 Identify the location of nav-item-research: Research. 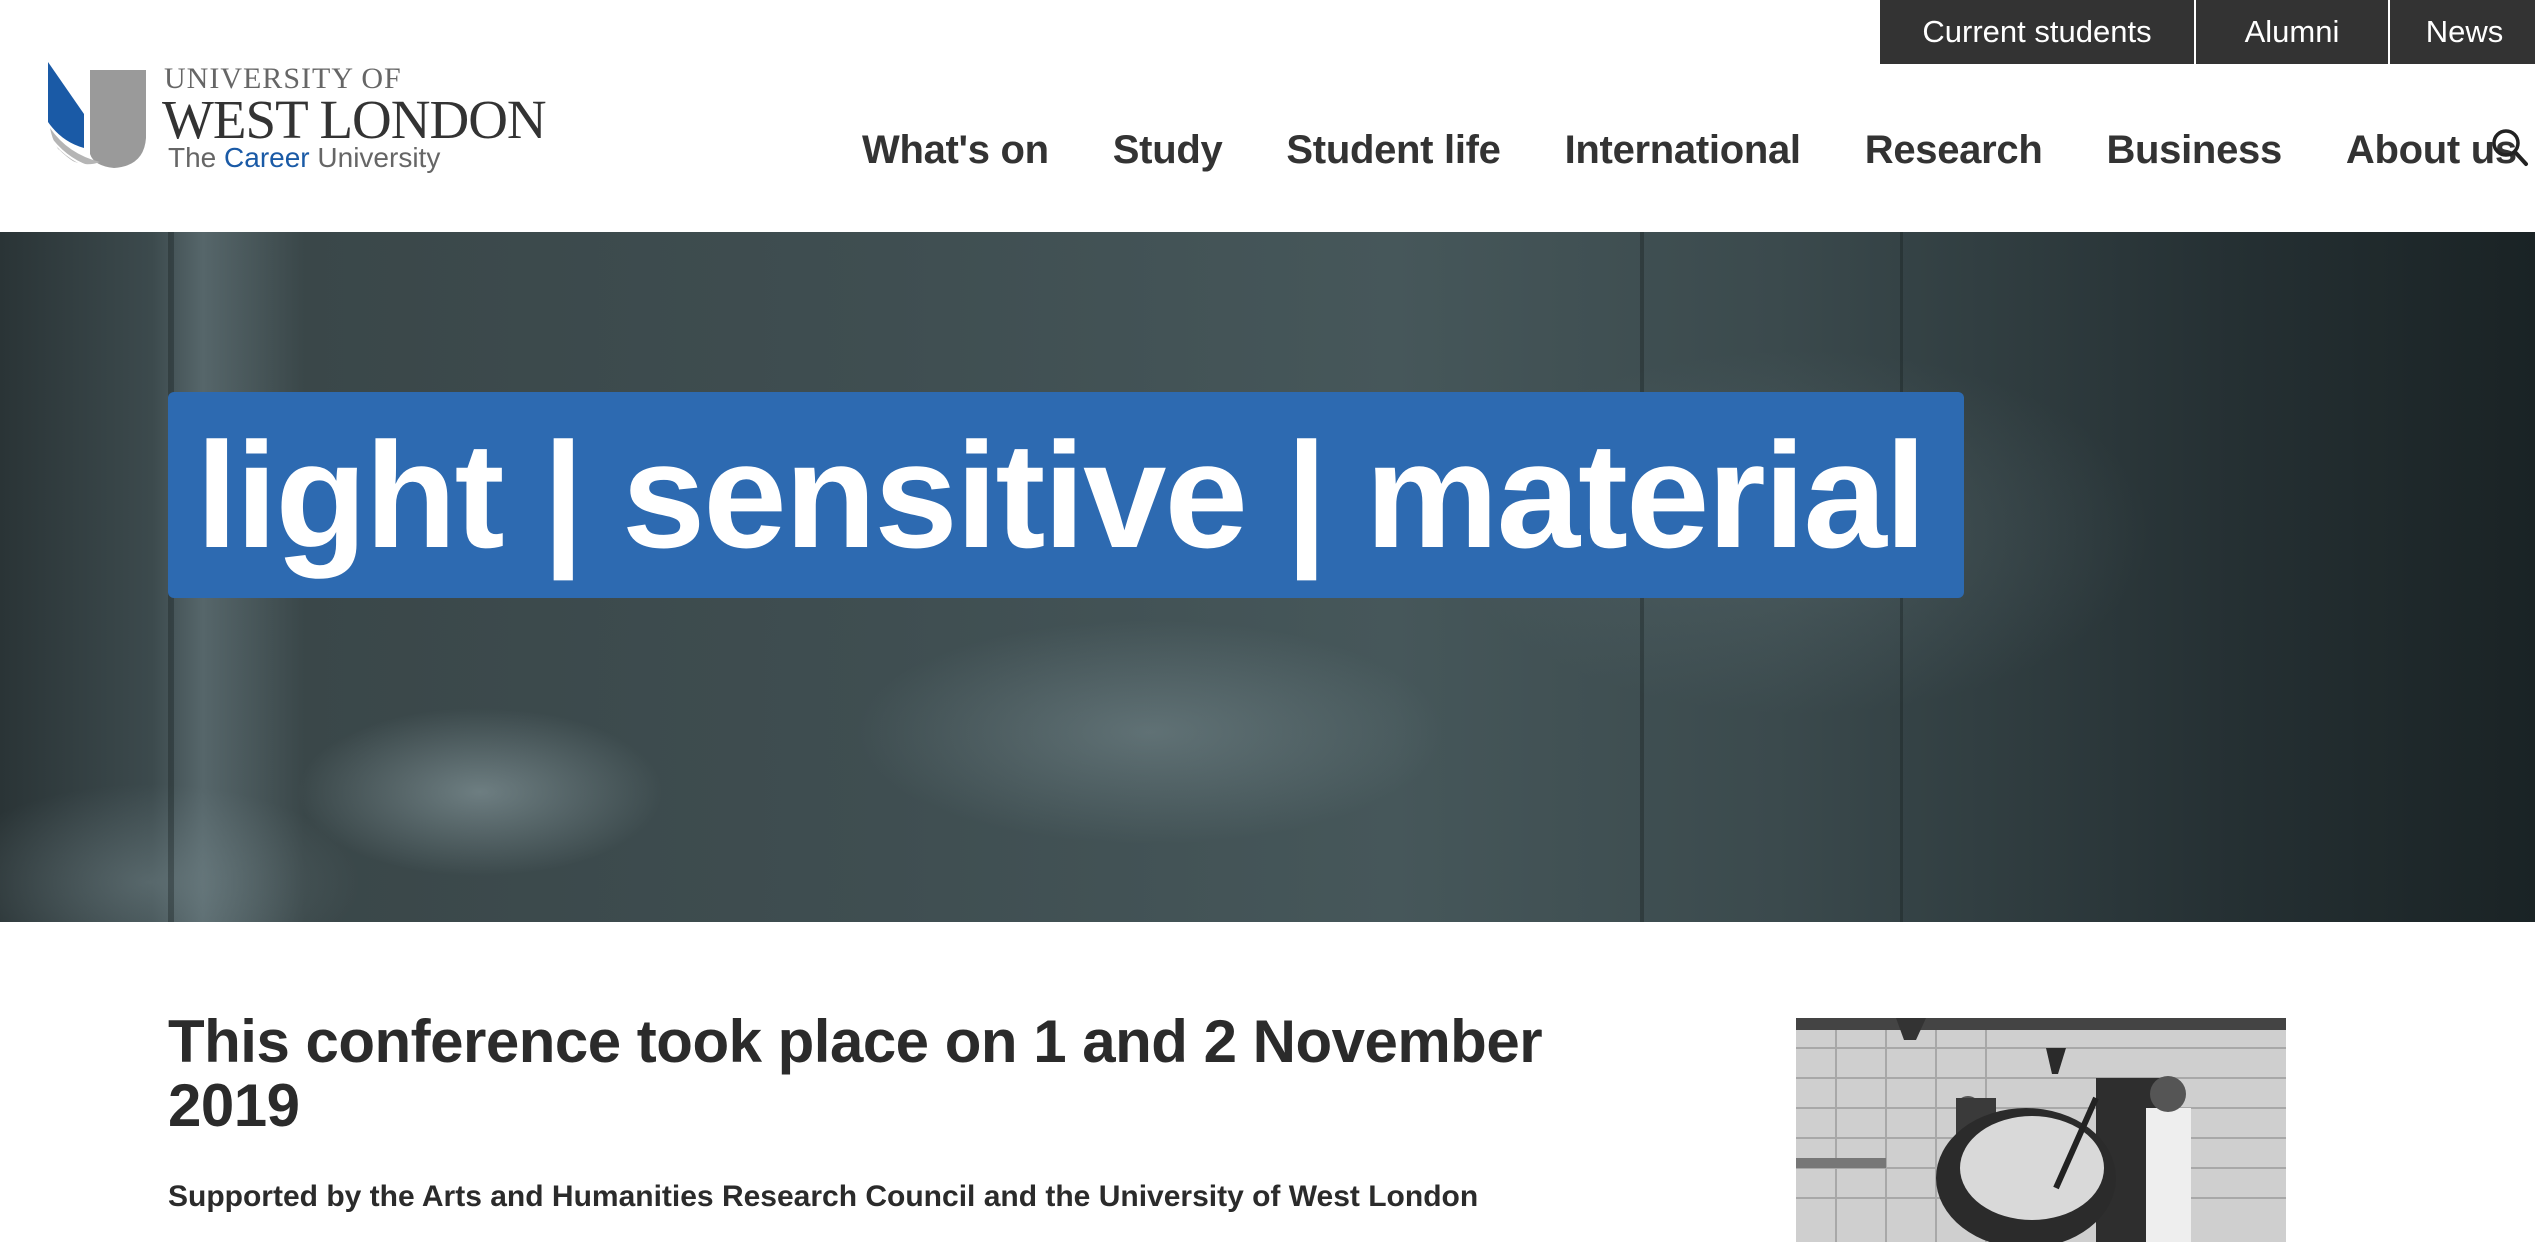
(1954, 150).